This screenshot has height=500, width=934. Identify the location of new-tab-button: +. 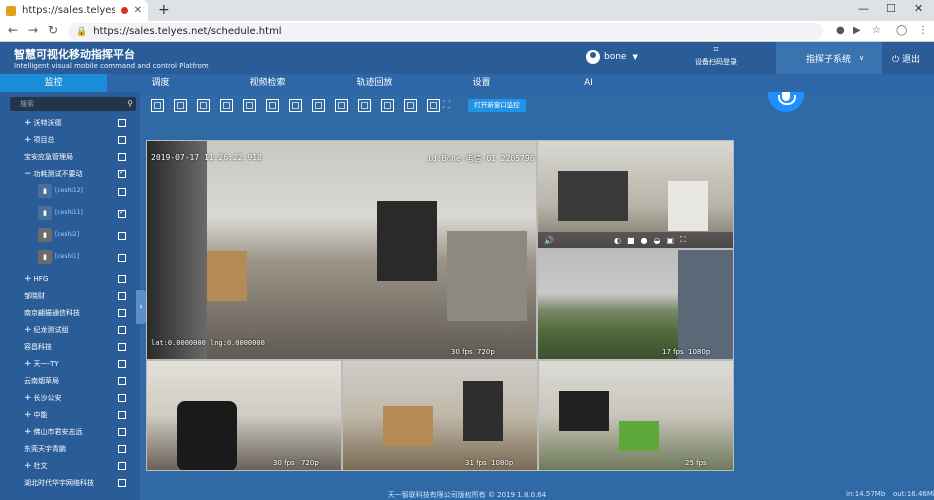
(164, 10).